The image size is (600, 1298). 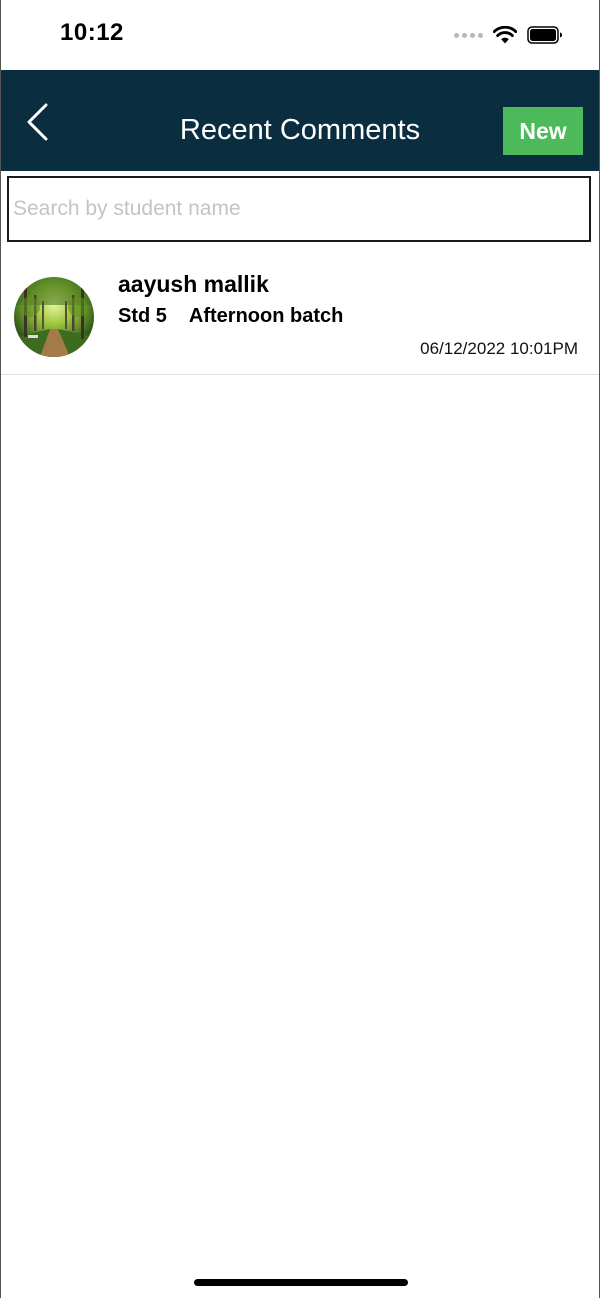 What do you see at coordinates (193, 284) in the screenshot?
I see `student-name: aayush mallik` at bounding box center [193, 284].